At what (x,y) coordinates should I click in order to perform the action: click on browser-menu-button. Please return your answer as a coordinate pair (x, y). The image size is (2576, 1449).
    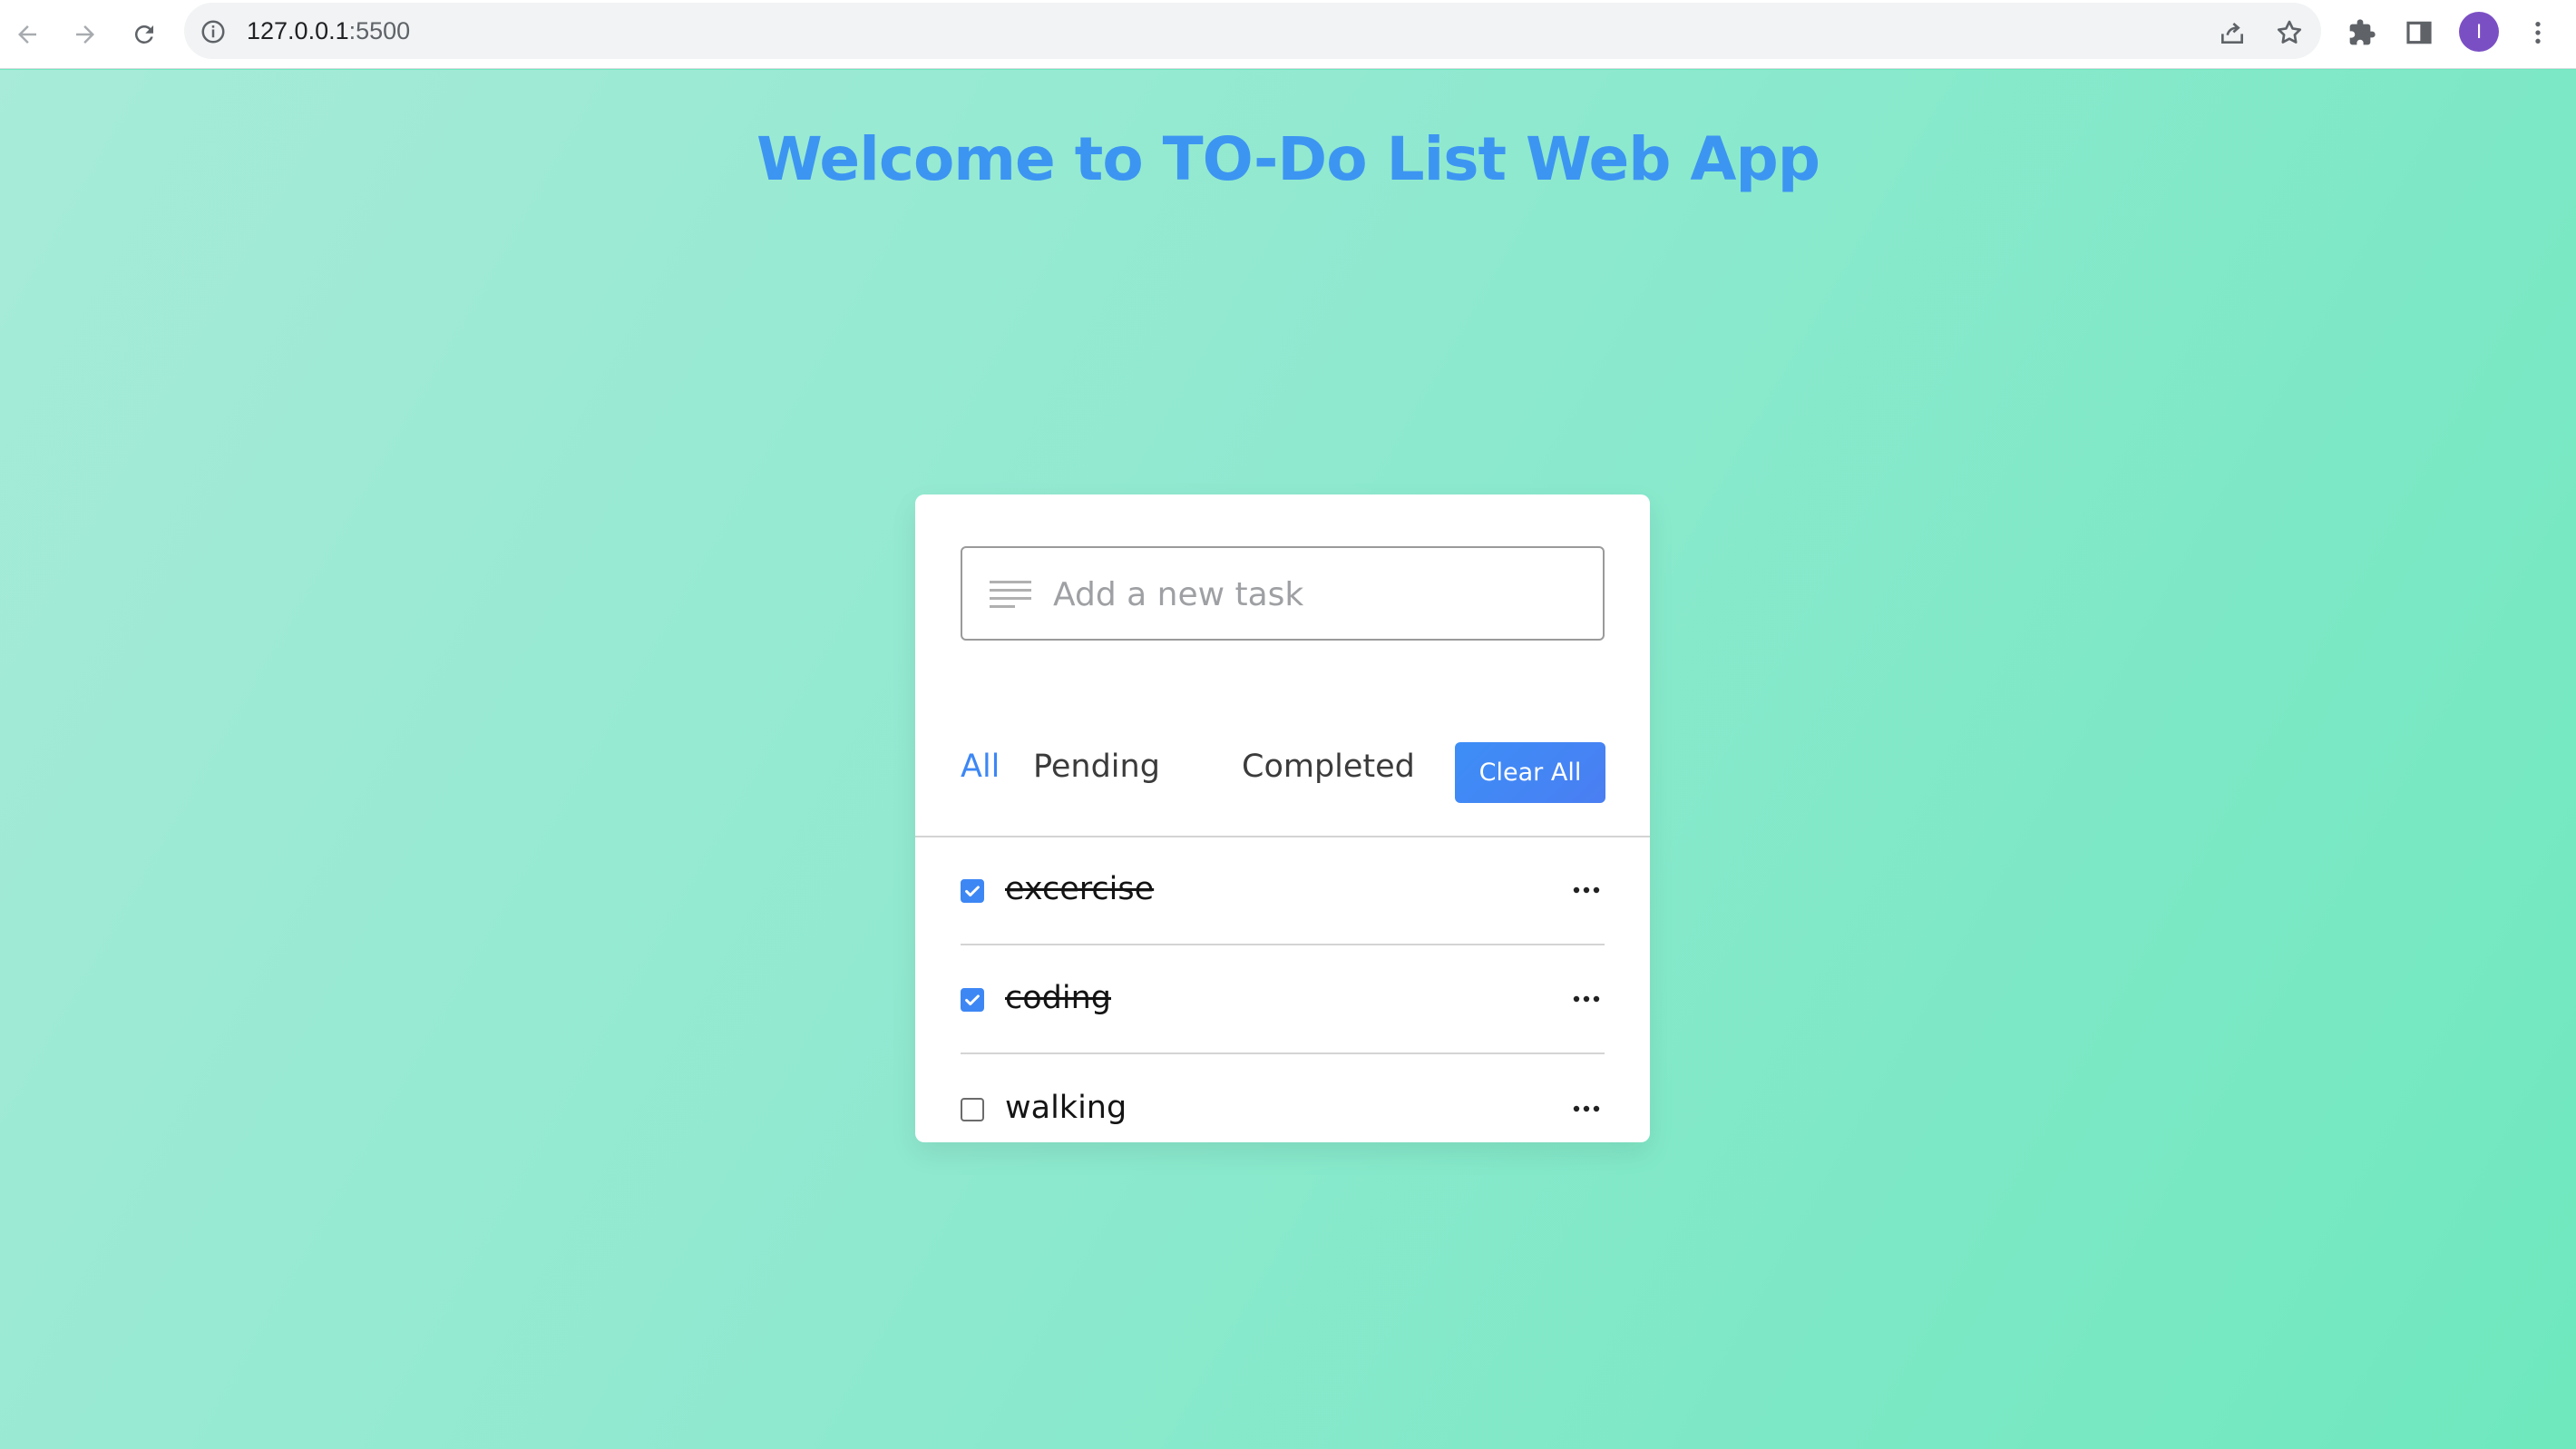
    Looking at the image, I should click on (2538, 33).